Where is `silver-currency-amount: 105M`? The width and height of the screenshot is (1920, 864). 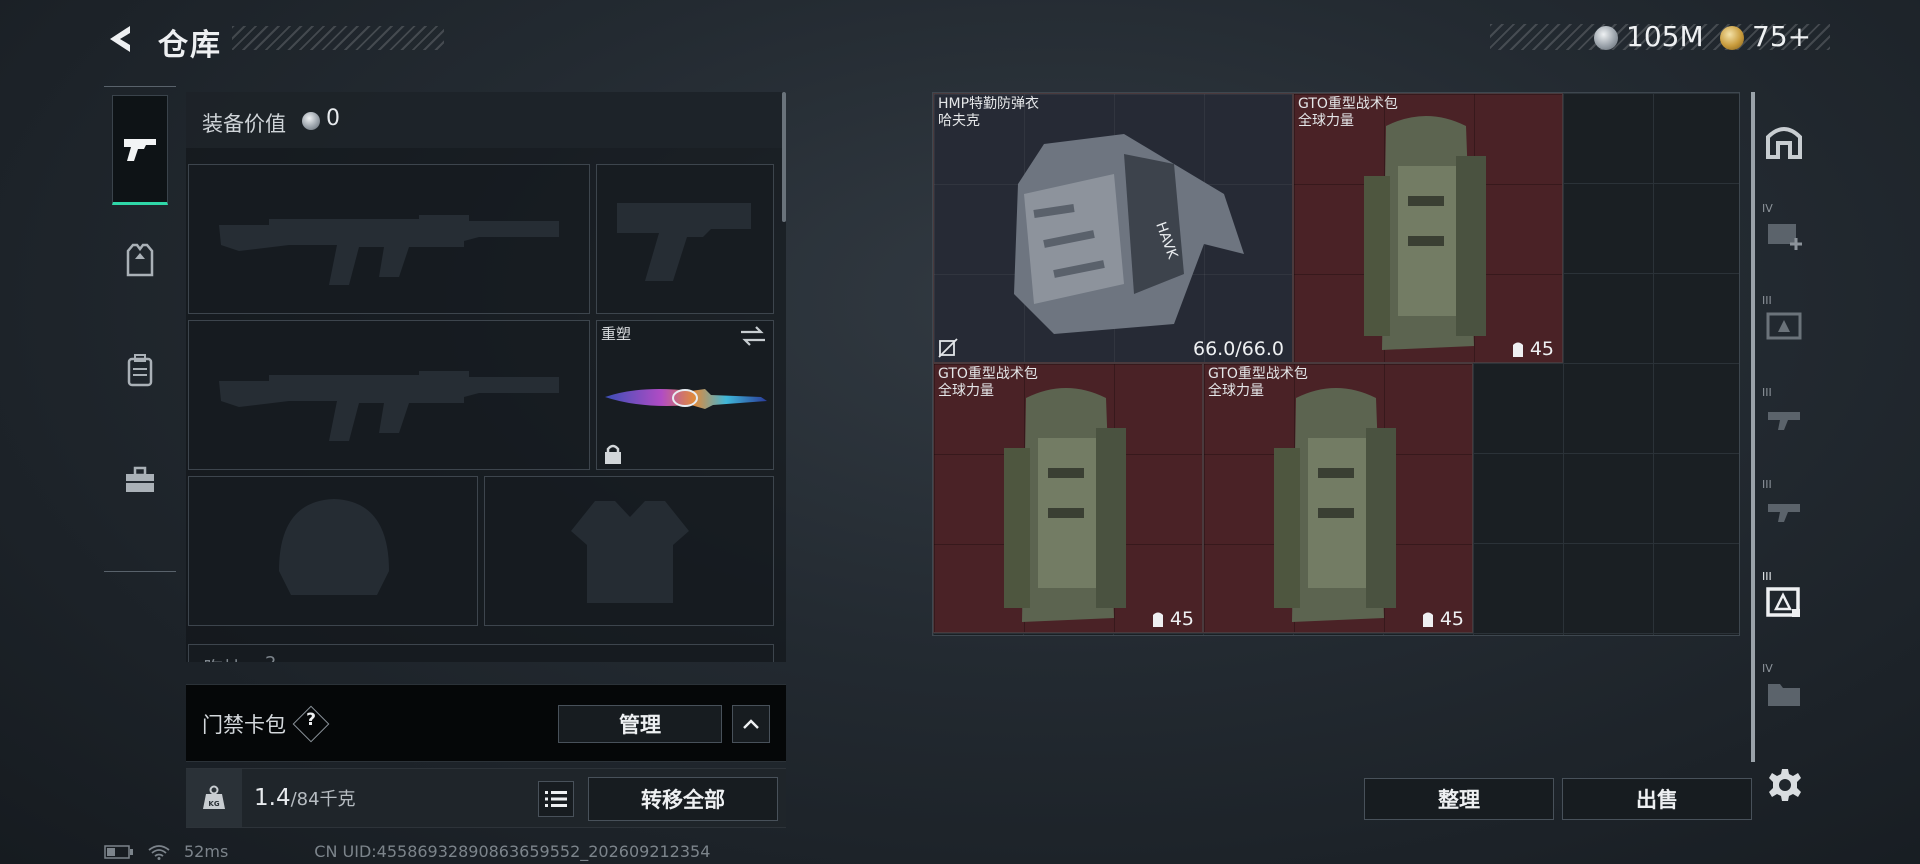 silver-currency-amount: 105M is located at coordinates (1665, 36).